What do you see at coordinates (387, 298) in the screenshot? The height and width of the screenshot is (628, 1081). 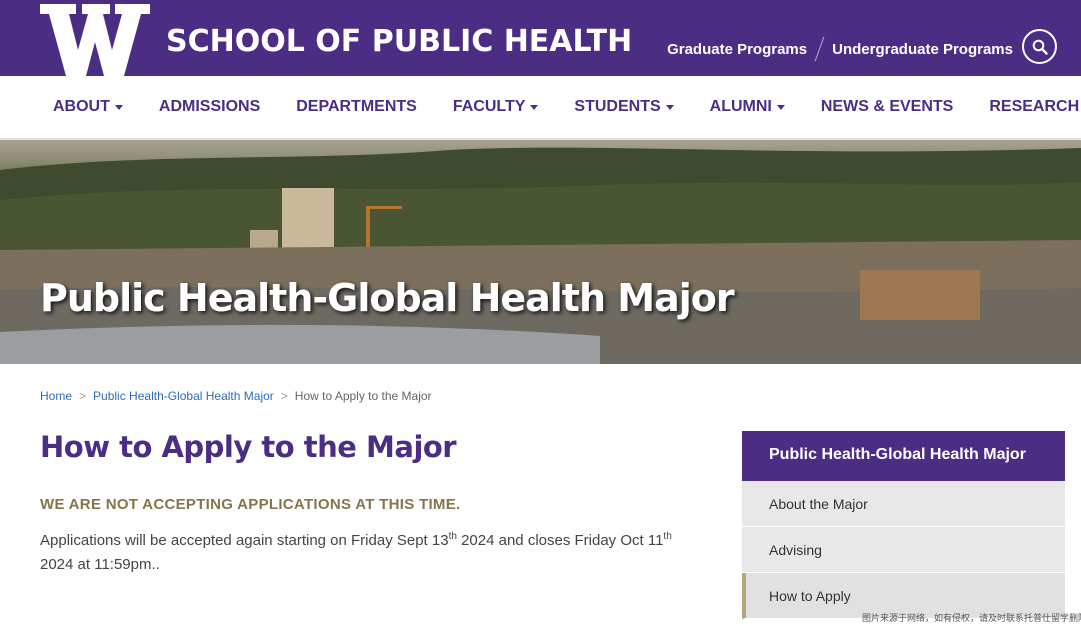 I see `hero-title: Public Health-Global Health Major` at bounding box center [387, 298].